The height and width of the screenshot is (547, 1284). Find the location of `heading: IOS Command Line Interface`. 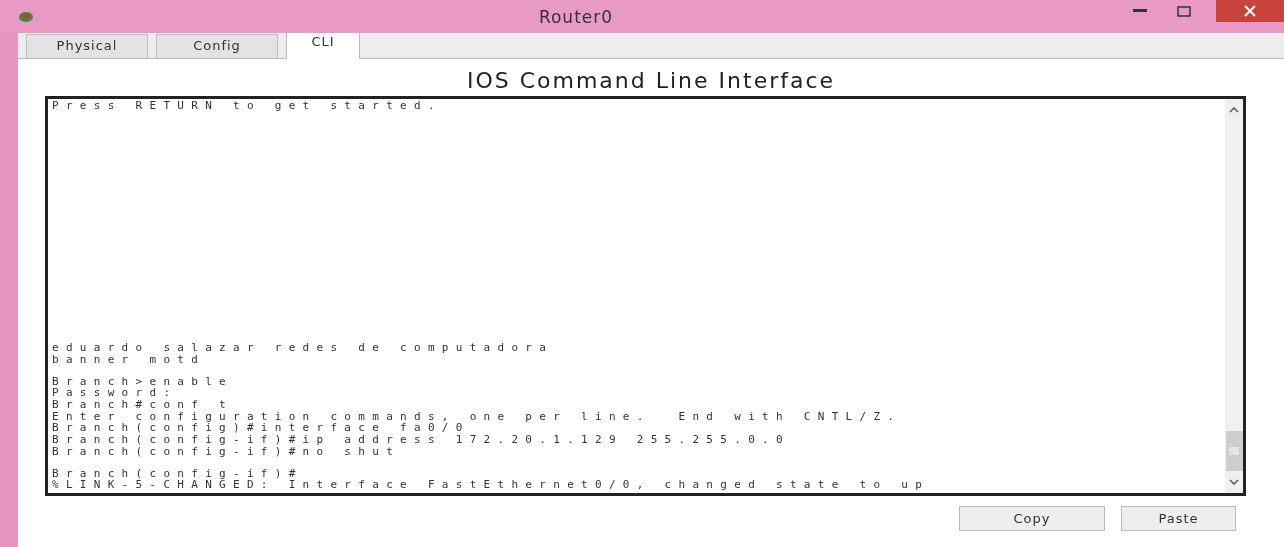

heading: IOS Command Line Interface is located at coordinates (651, 81).